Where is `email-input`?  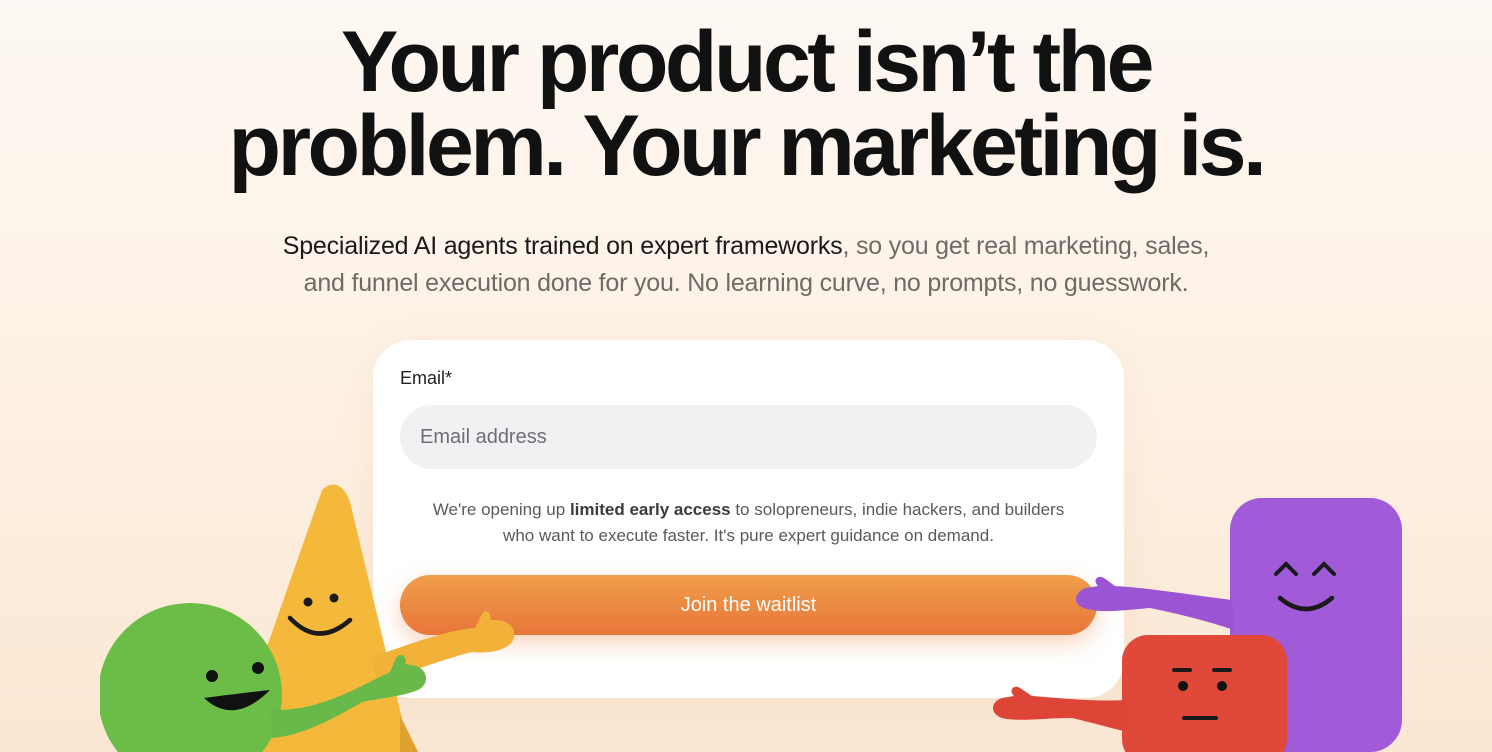 email-input is located at coordinates (748, 437).